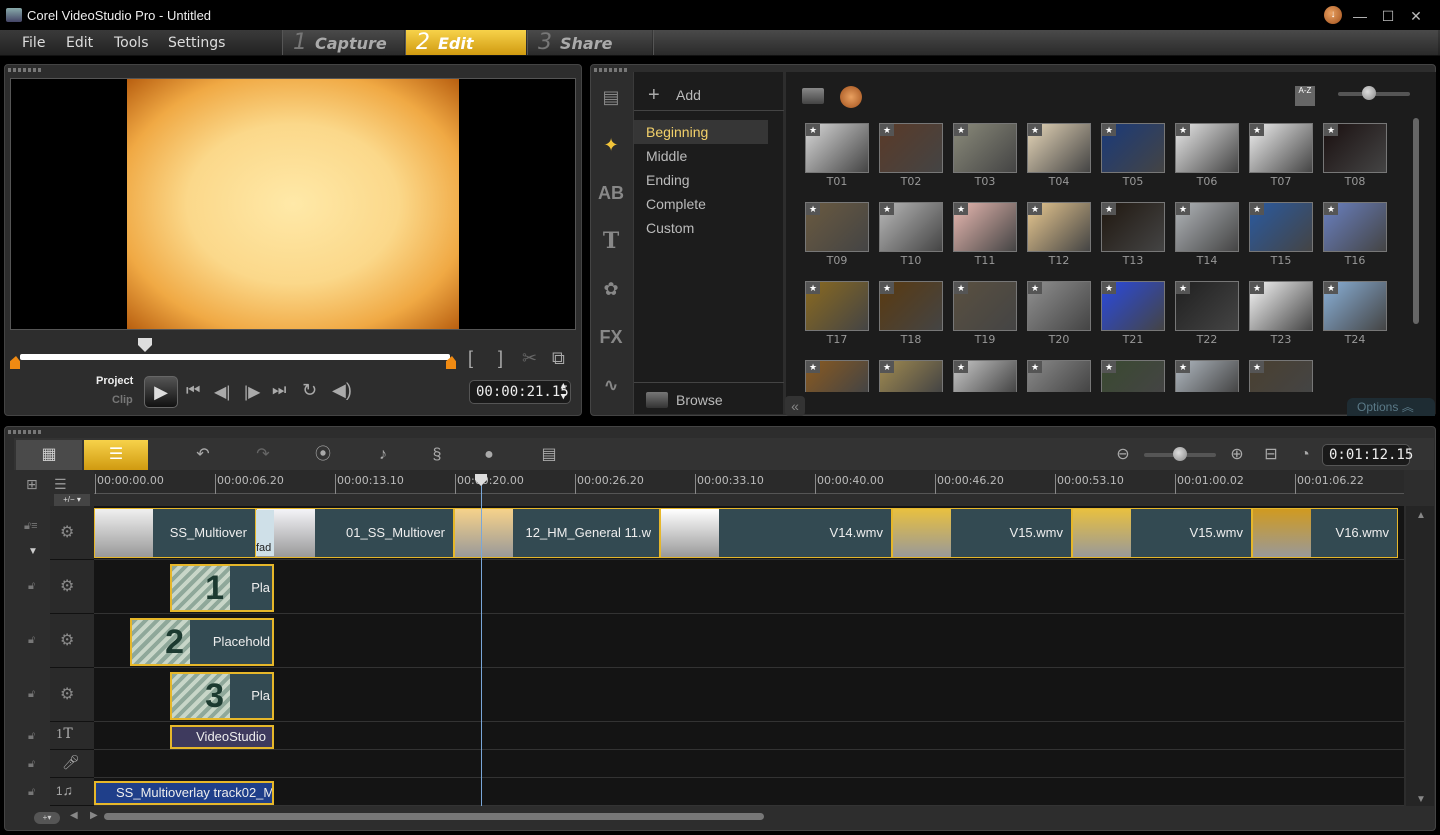 This screenshot has height=835, width=1440. Describe the element at coordinates (1123, 455) in the screenshot. I see `zoom-out-icon: ⊖` at that location.